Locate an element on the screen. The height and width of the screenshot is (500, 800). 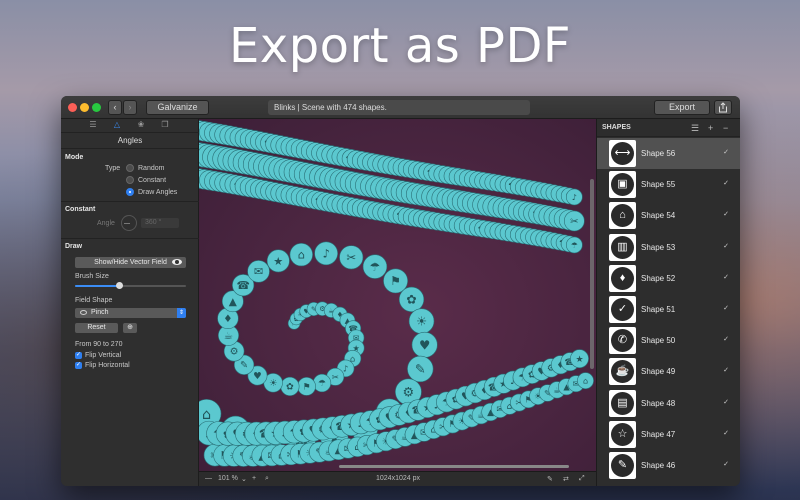
fit-icon: ⤢ is located at coordinates (582, 479).